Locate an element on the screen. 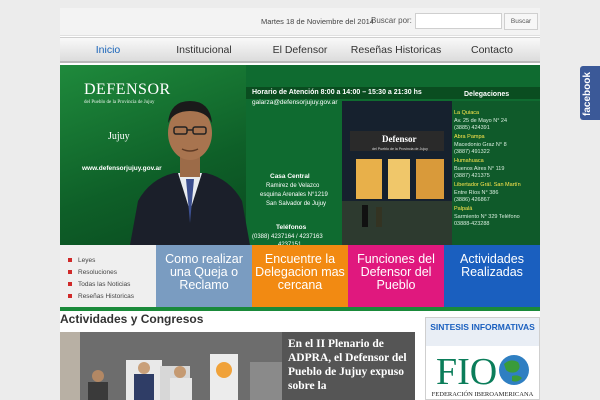 This screenshot has height=400, width=600. facebook-label: facebook is located at coordinates (587, 94).